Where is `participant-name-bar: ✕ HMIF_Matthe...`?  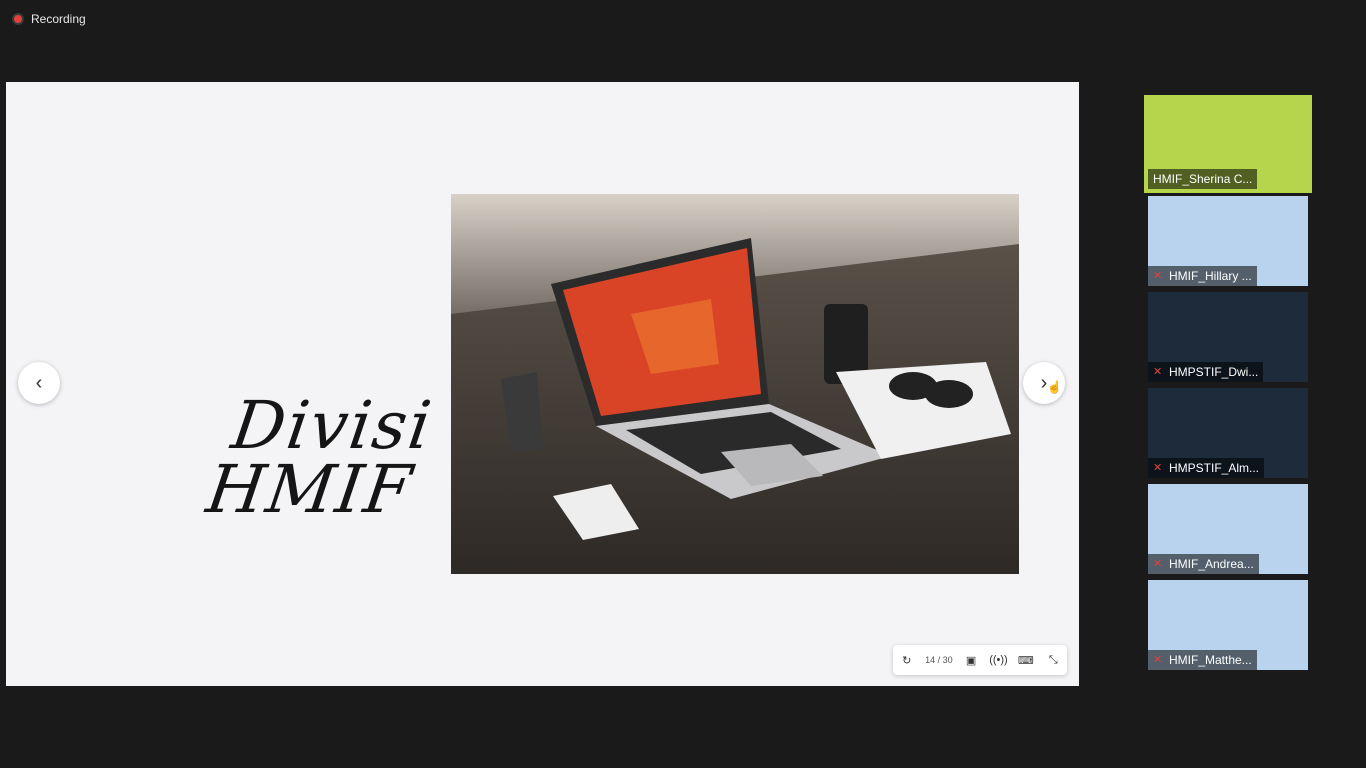 participant-name-bar: ✕ HMIF_Matthe... is located at coordinates (1202, 660).